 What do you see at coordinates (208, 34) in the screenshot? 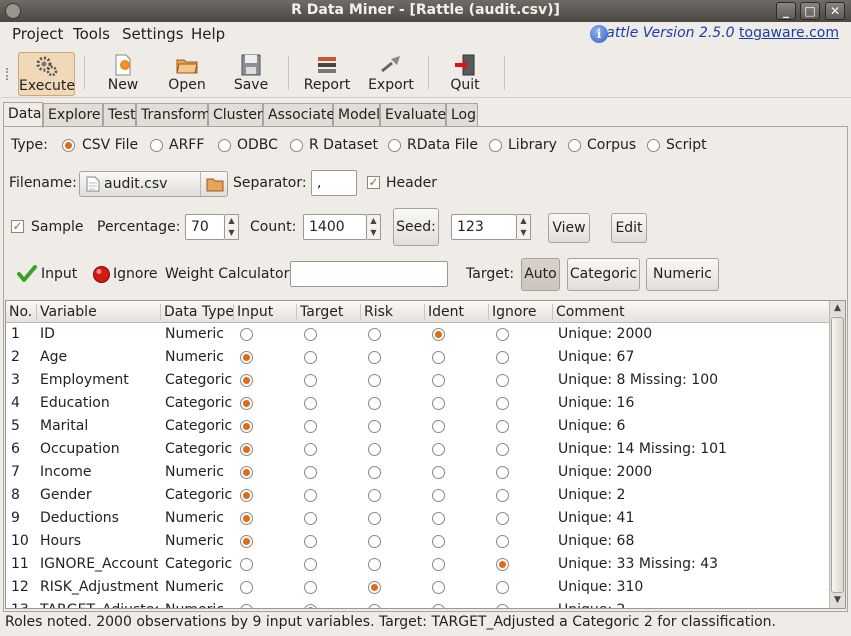
I see `menu-help: Help` at bounding box center [208, 34].